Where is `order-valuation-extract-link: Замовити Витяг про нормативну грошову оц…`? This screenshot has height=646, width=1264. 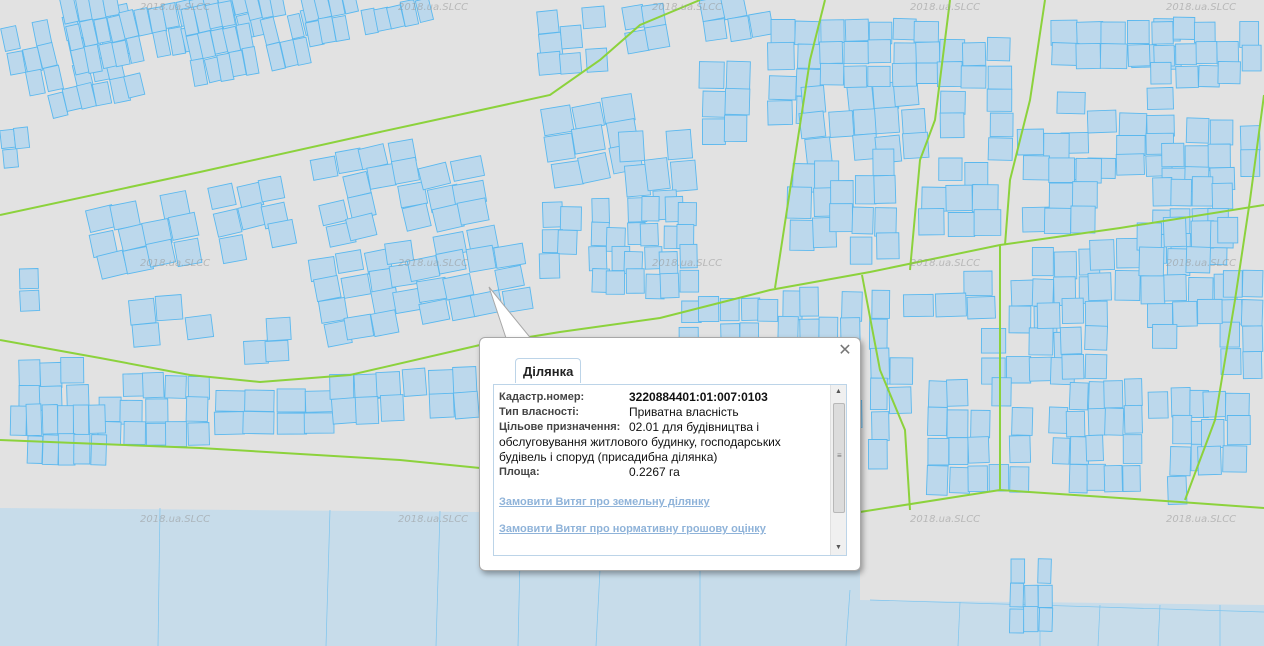
order-valuation-extract-link: Замовити Витяг про нормативну грошову оц… is located at coordinates (662, 529).